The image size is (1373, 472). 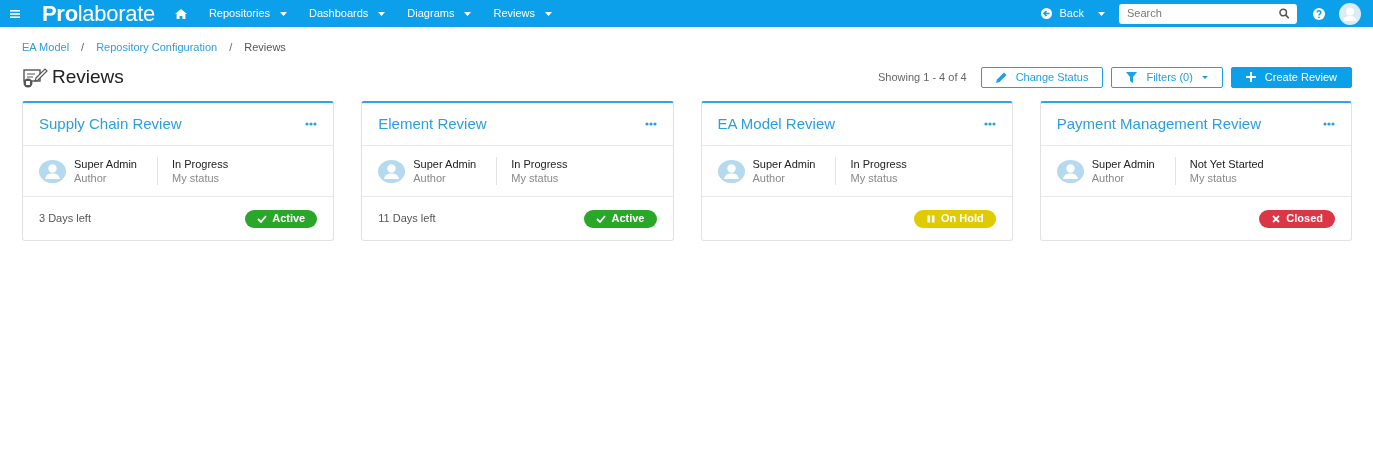 What do you see at coordinates (1158, 124) in the screenshot?
I see `review-title: Payment Management Review` at bounding box center [1158, 124].